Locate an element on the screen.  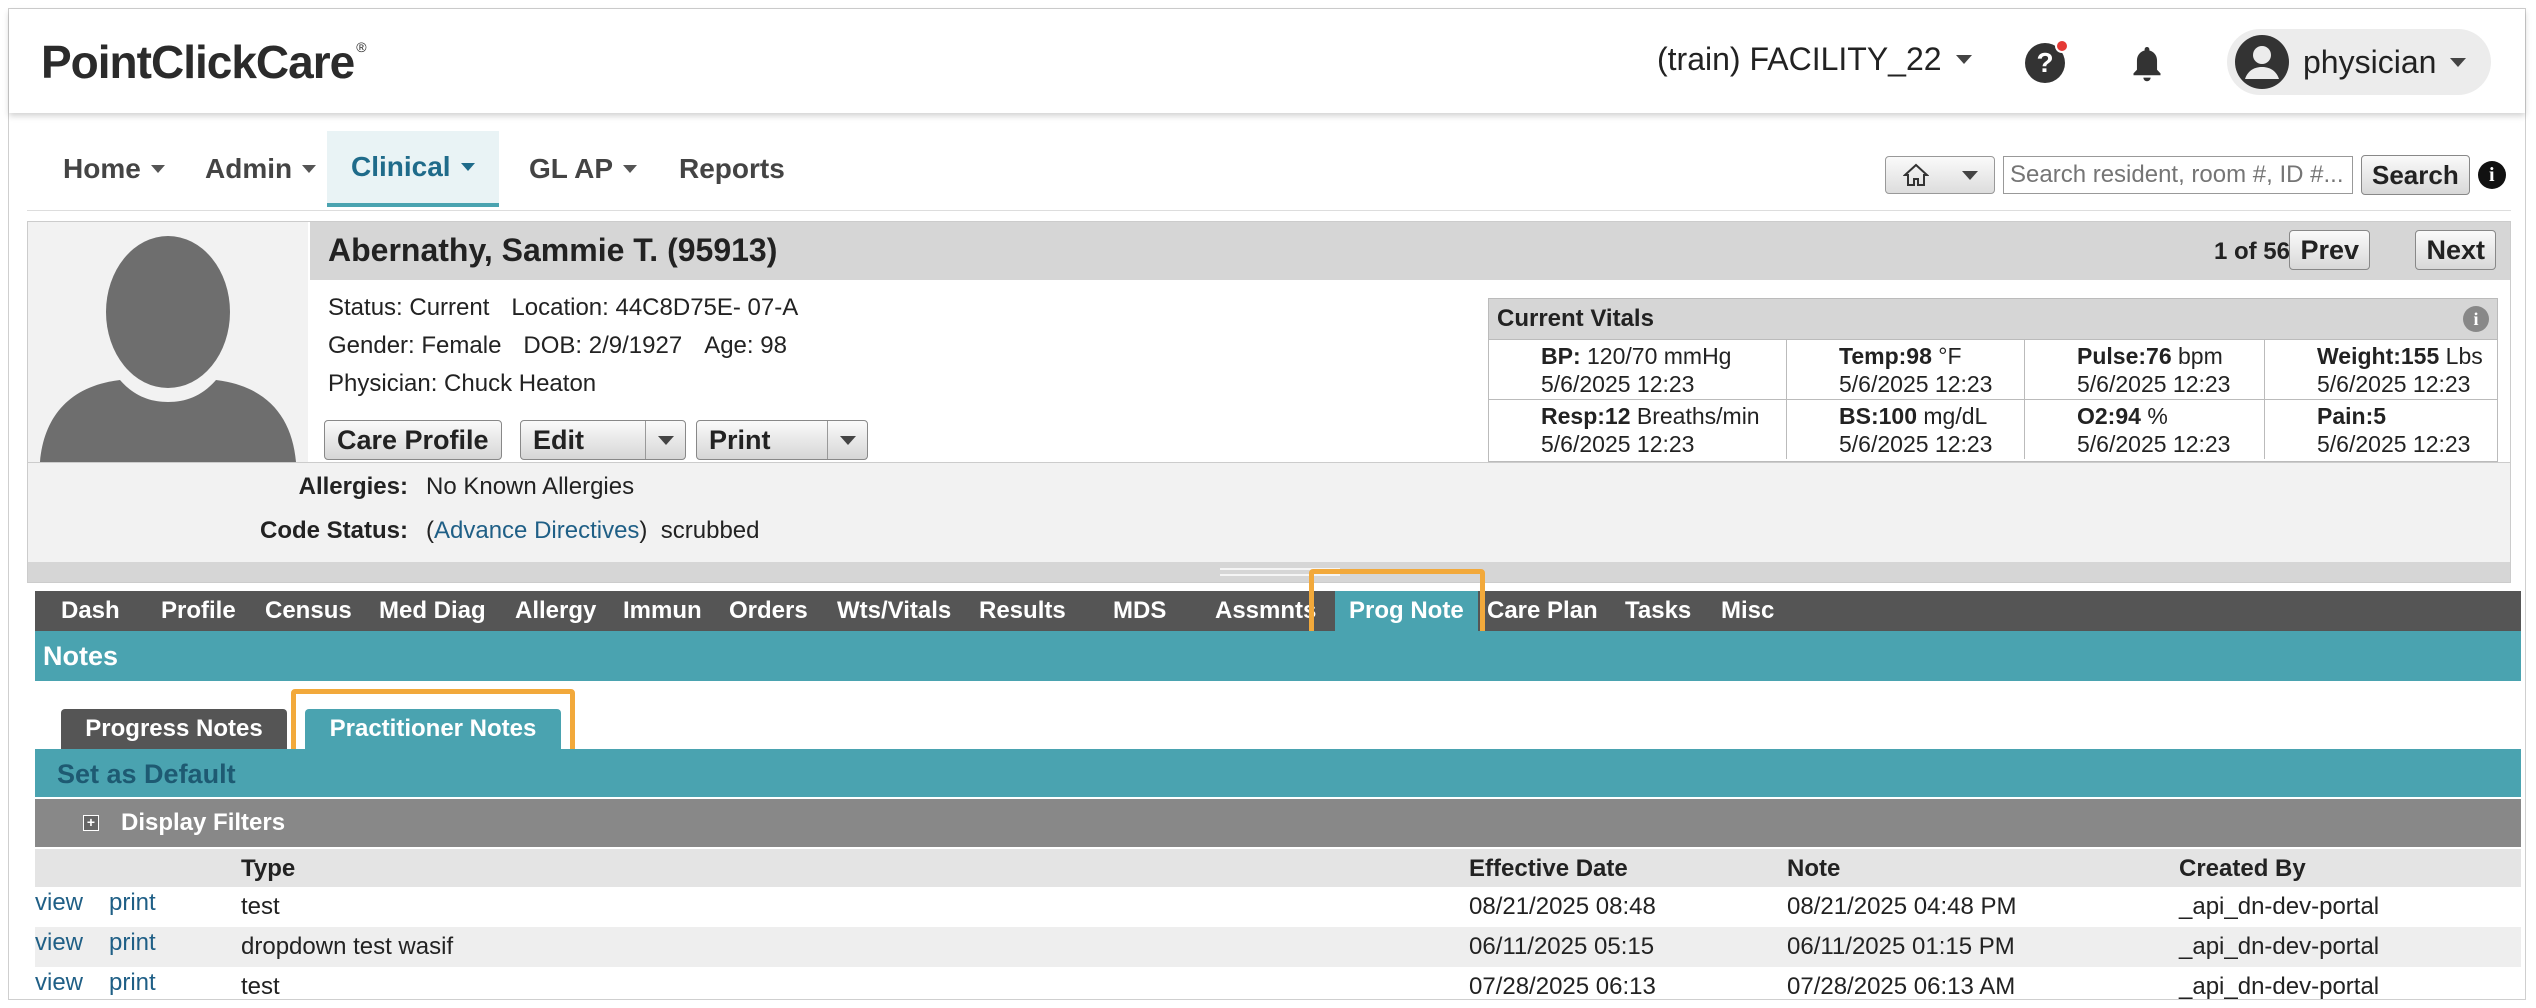
column-note: Note is located at coordinates (1813, 869).